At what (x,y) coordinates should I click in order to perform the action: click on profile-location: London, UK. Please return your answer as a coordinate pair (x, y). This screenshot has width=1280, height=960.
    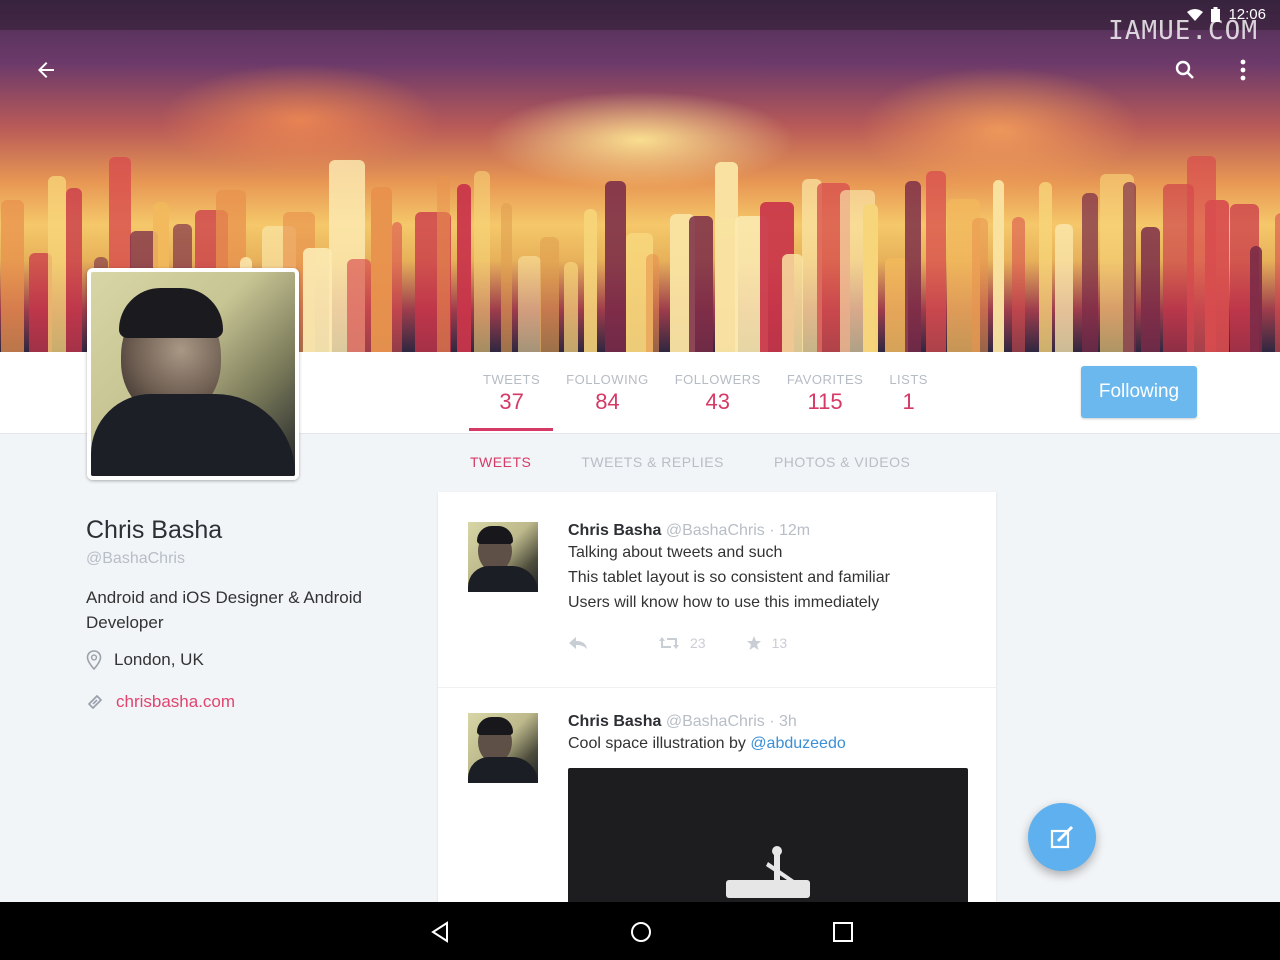
    Looking at the image, I should click on (145, 660).